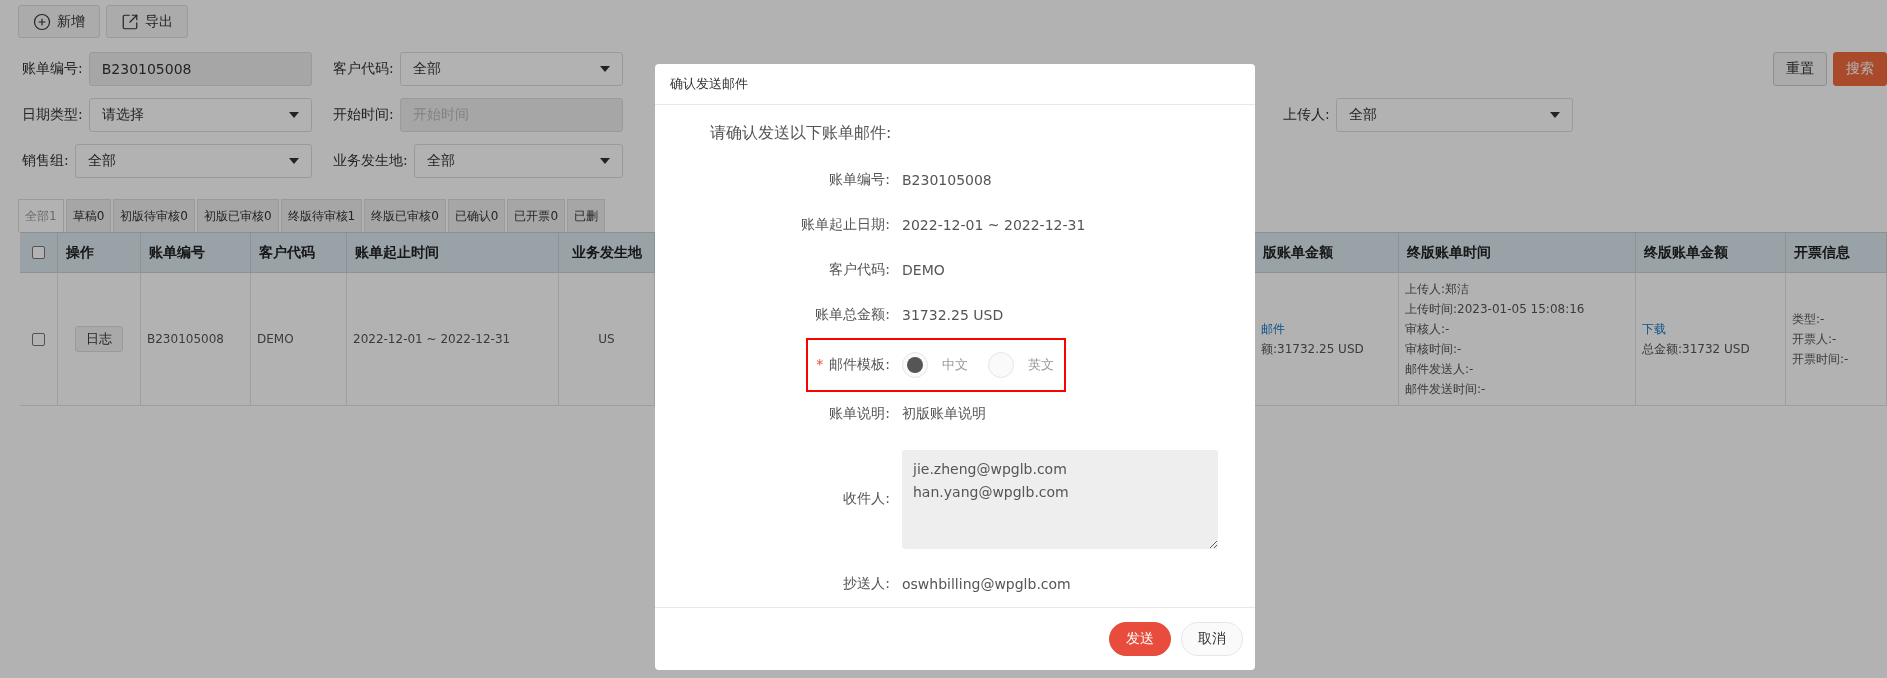 The height and width of the screenshot is (678, 1887). What do you see at coordinates (994, 225) in the screenshot?
I see `field-value: 2022-12-01 ~ 2022-12-31` at bounding box center [994, 225].